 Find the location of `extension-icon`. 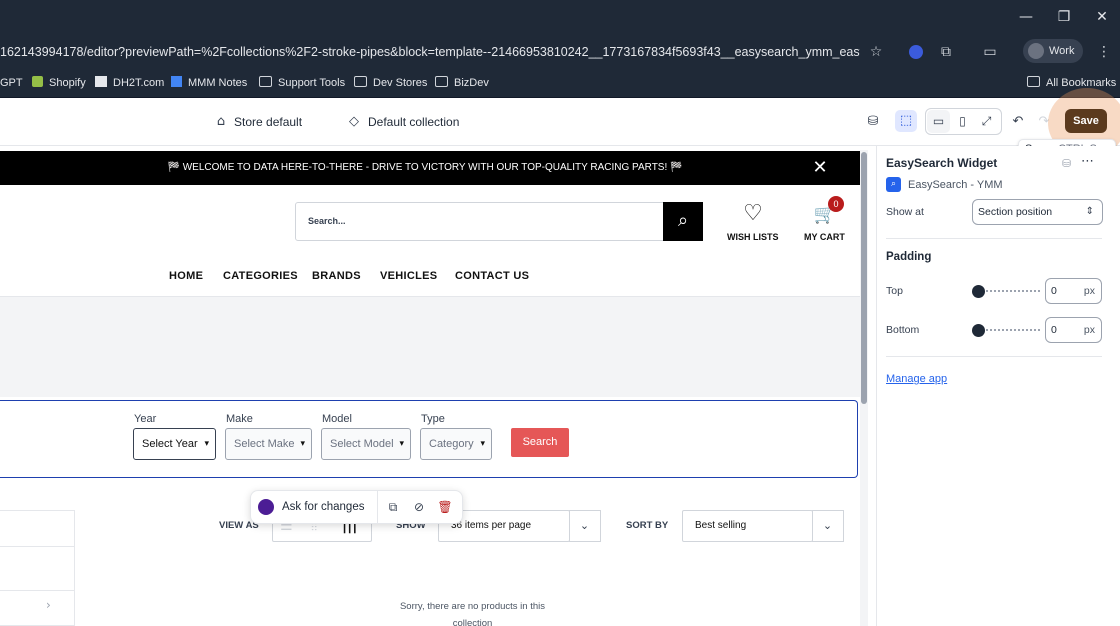

extension-icon is located at coordinates (916, 52).